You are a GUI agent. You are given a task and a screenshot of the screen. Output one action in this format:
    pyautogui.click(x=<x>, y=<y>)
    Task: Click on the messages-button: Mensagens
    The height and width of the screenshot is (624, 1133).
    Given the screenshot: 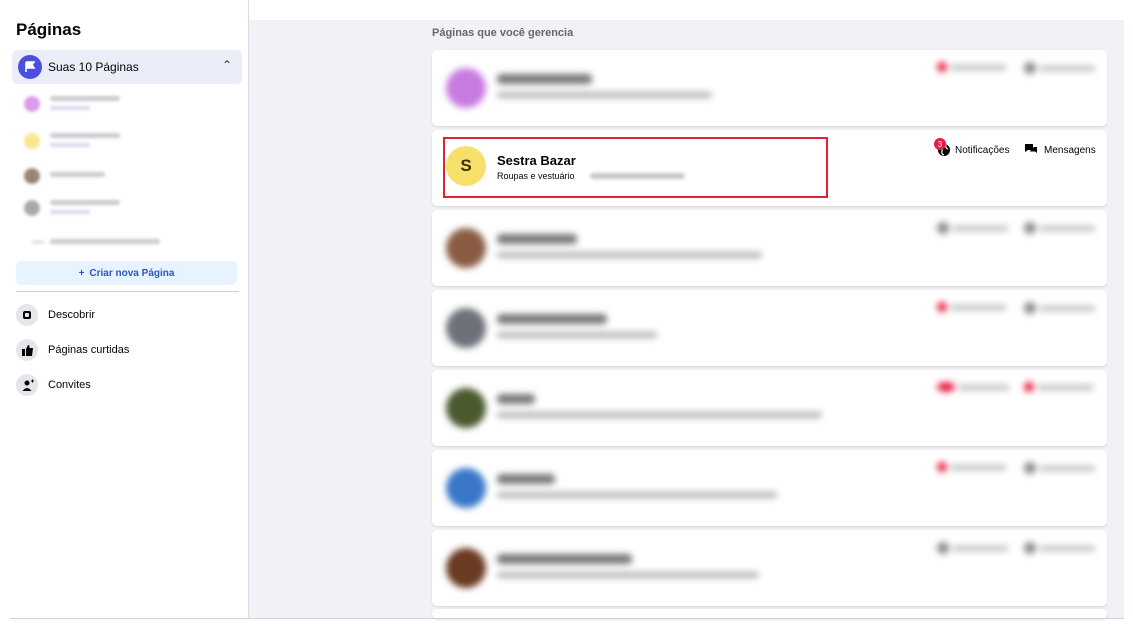 What is the action you would take?
    pyautogui.click(x=1060, y=150)
    